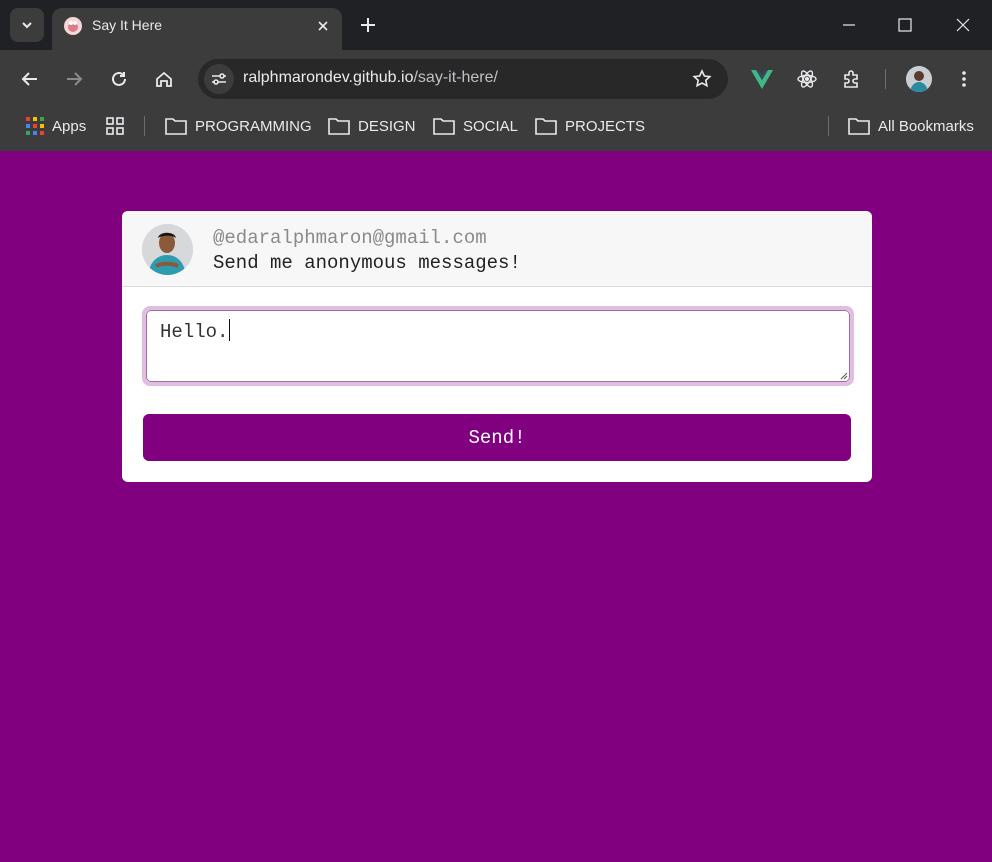 The image size is (992, 862). Describe the element at coordinates (73, 26) in the screenshot. I see `tab-favicon-icon` at that location.